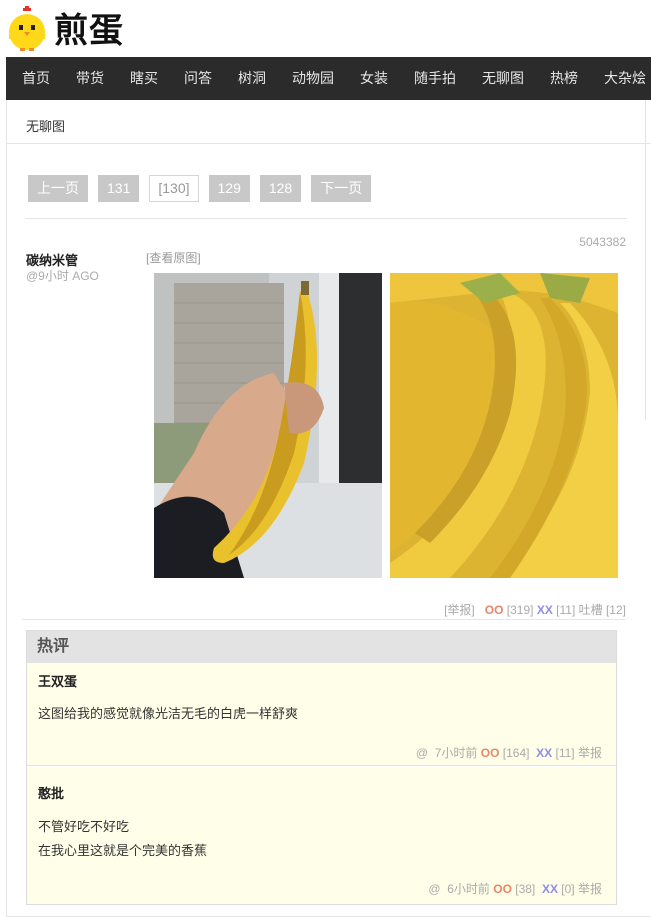  I want to click on nav-item-girls: 女装, so click(374, 78).